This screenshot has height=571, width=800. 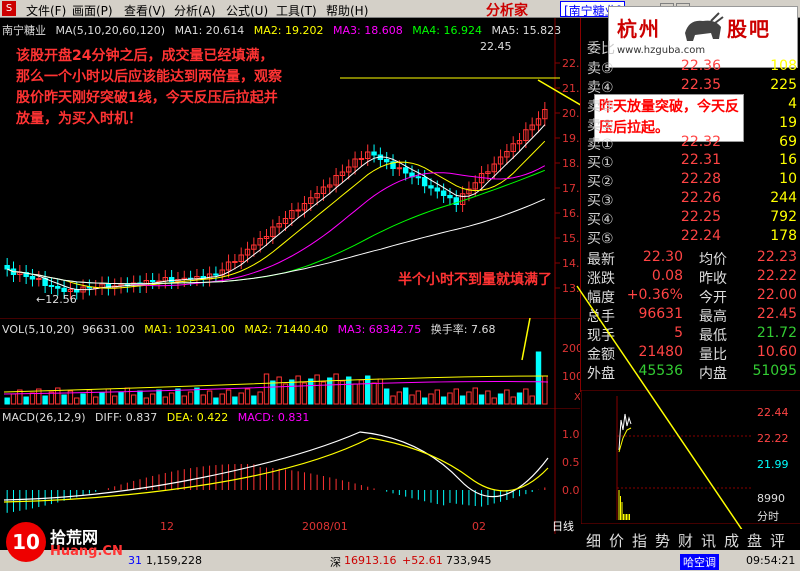 What do you see at coordinates (662, 540) in the screenshot?
I see `tab-3: 势` at bounding box center [662, 540].